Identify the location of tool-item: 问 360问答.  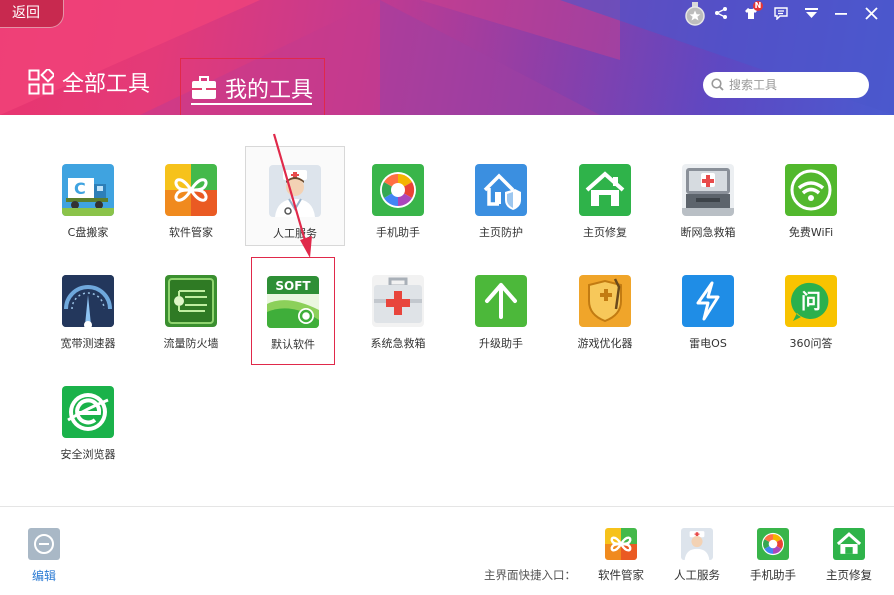
(811, 307).